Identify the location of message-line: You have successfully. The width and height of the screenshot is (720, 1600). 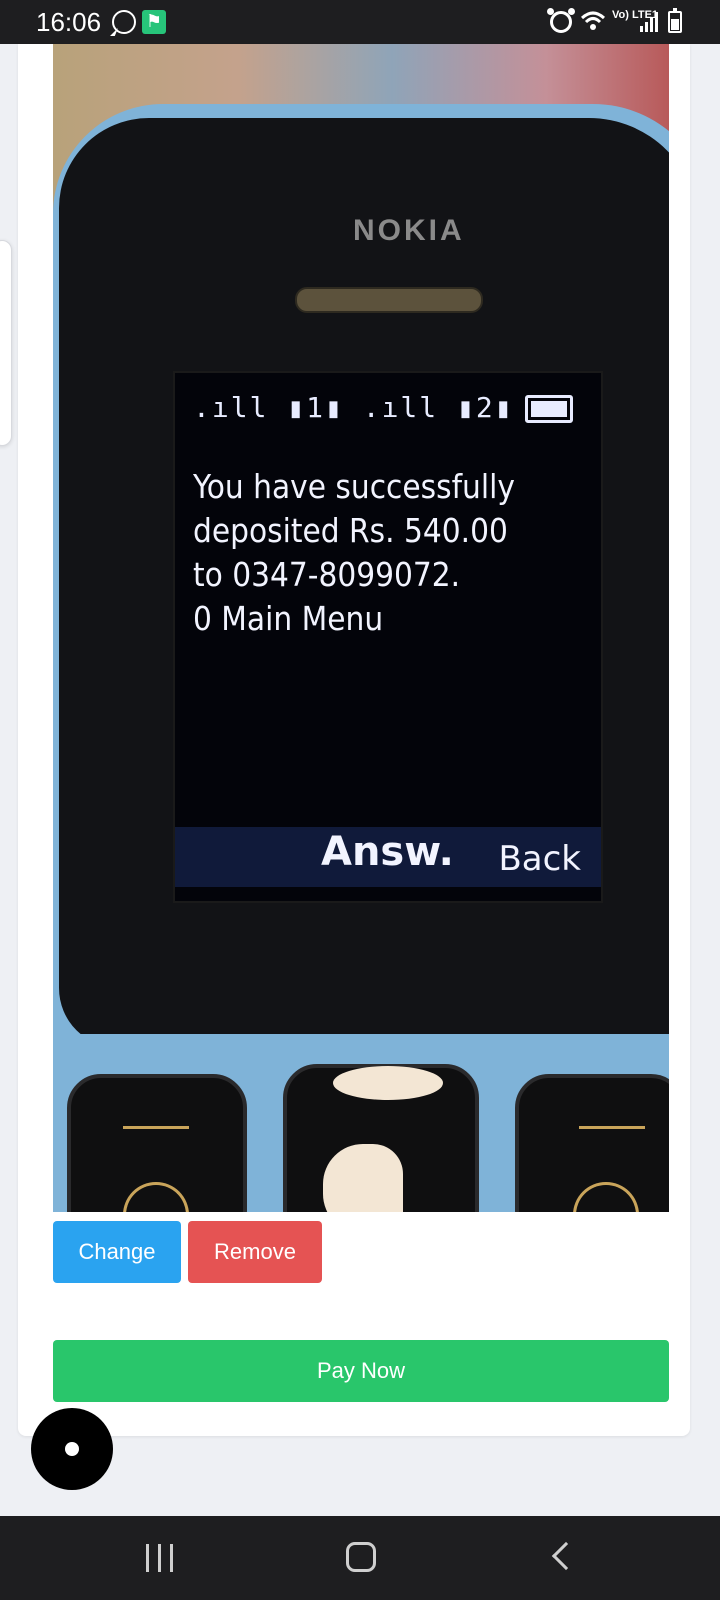
(354, 486).